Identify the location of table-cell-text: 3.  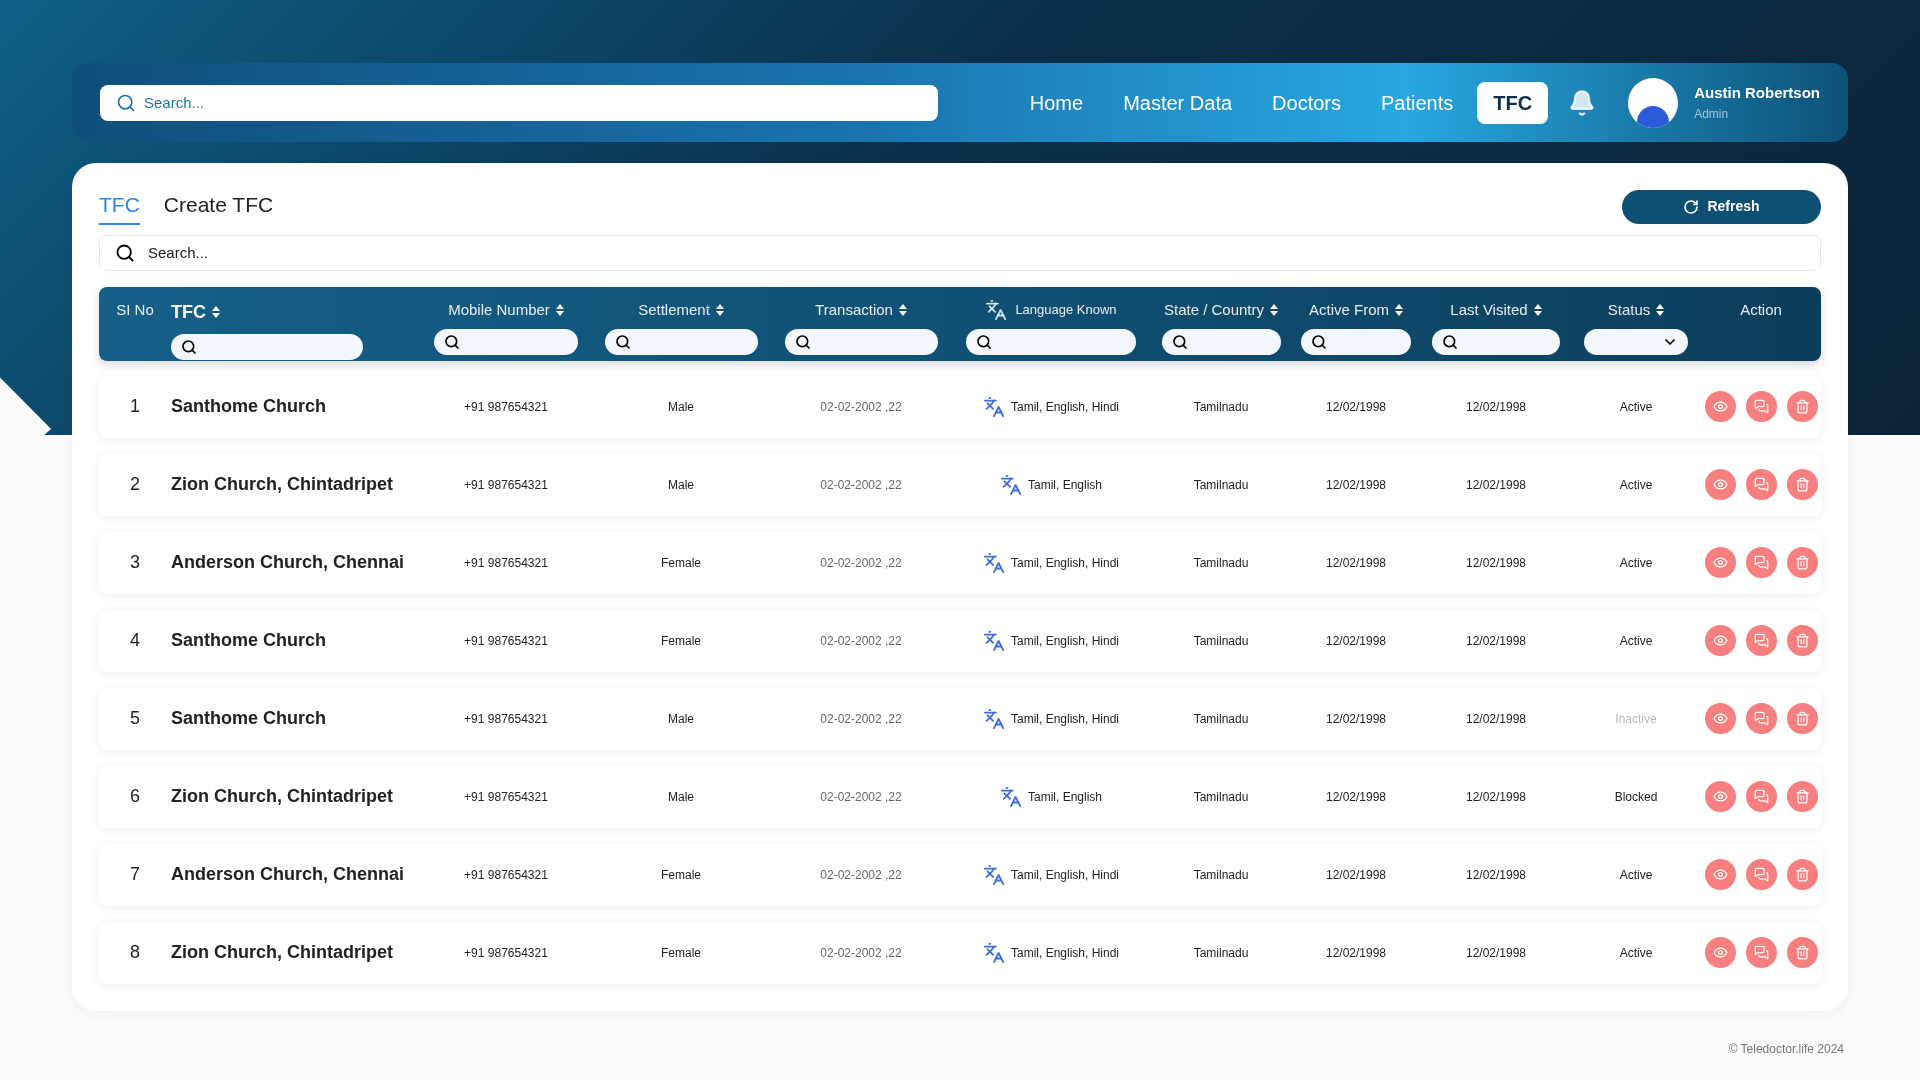
(135, 562).